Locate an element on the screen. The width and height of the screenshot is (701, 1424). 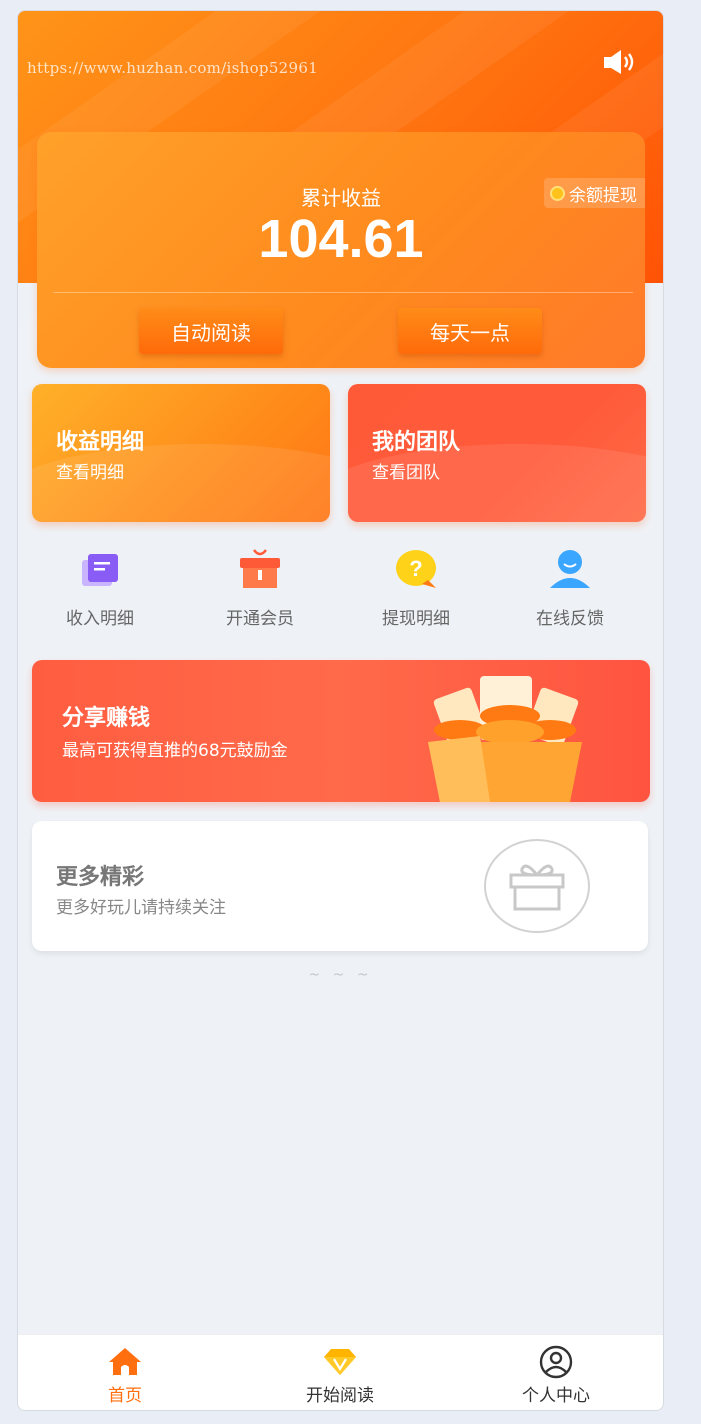
shortcut-income-details: 收入明细 is located at coordinates (100, 587).